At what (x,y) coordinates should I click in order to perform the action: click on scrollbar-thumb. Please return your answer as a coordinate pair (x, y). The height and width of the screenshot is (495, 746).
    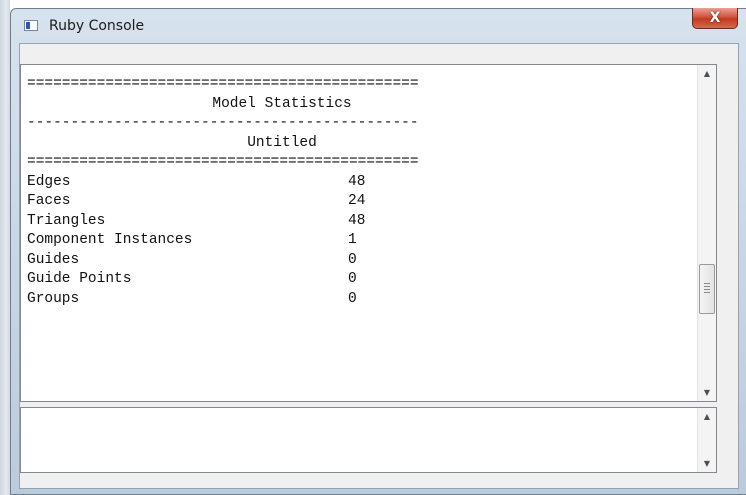
    Looking at the image, I should click on (707, 289).